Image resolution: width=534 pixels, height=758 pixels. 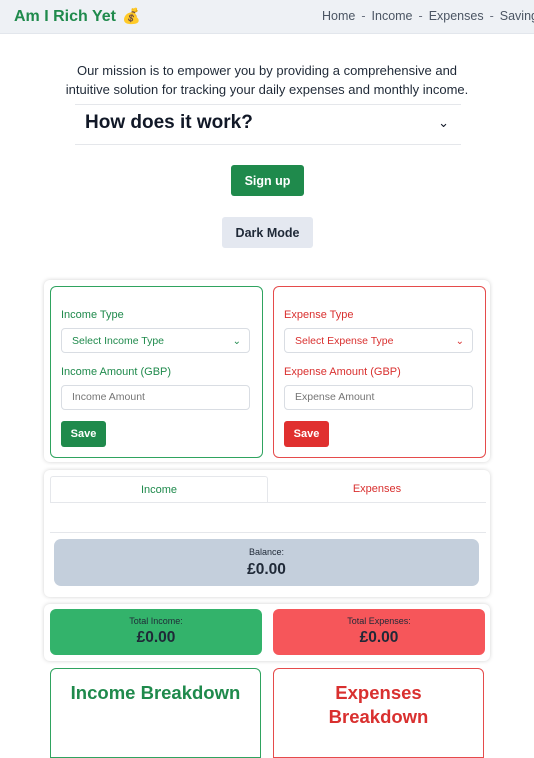 I want to click on records-card: Income Expenses Balance: £0.00, so click(x=267, y=533).